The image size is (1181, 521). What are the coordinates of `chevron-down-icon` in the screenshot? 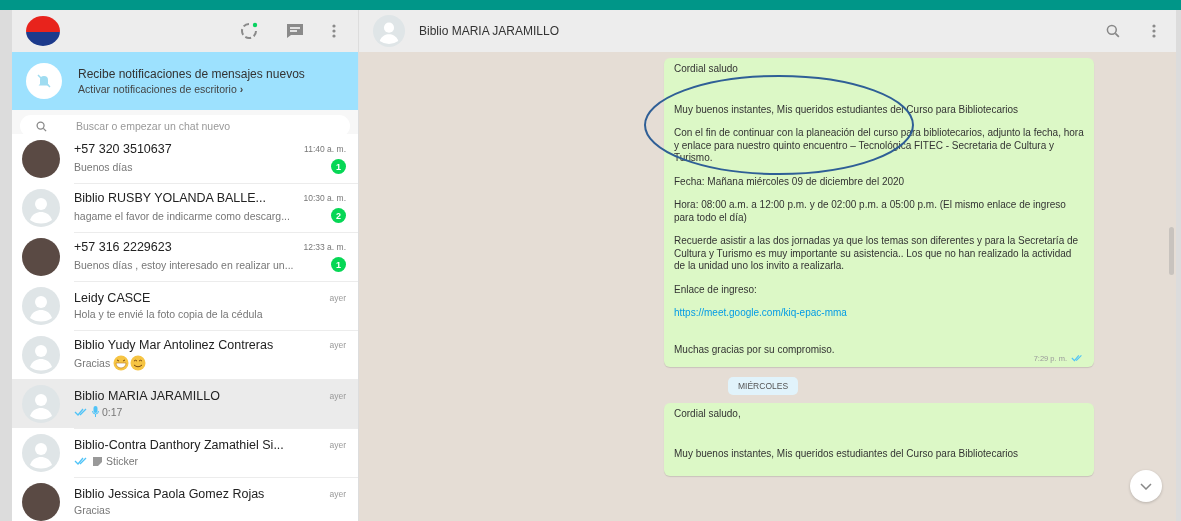 It's located at (1146, 486).